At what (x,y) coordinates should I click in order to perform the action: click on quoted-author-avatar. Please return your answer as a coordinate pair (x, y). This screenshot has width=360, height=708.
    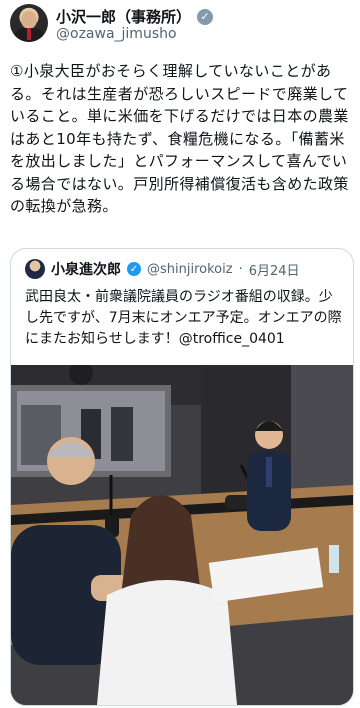
    Looking at the image, I should click on (35, 269).